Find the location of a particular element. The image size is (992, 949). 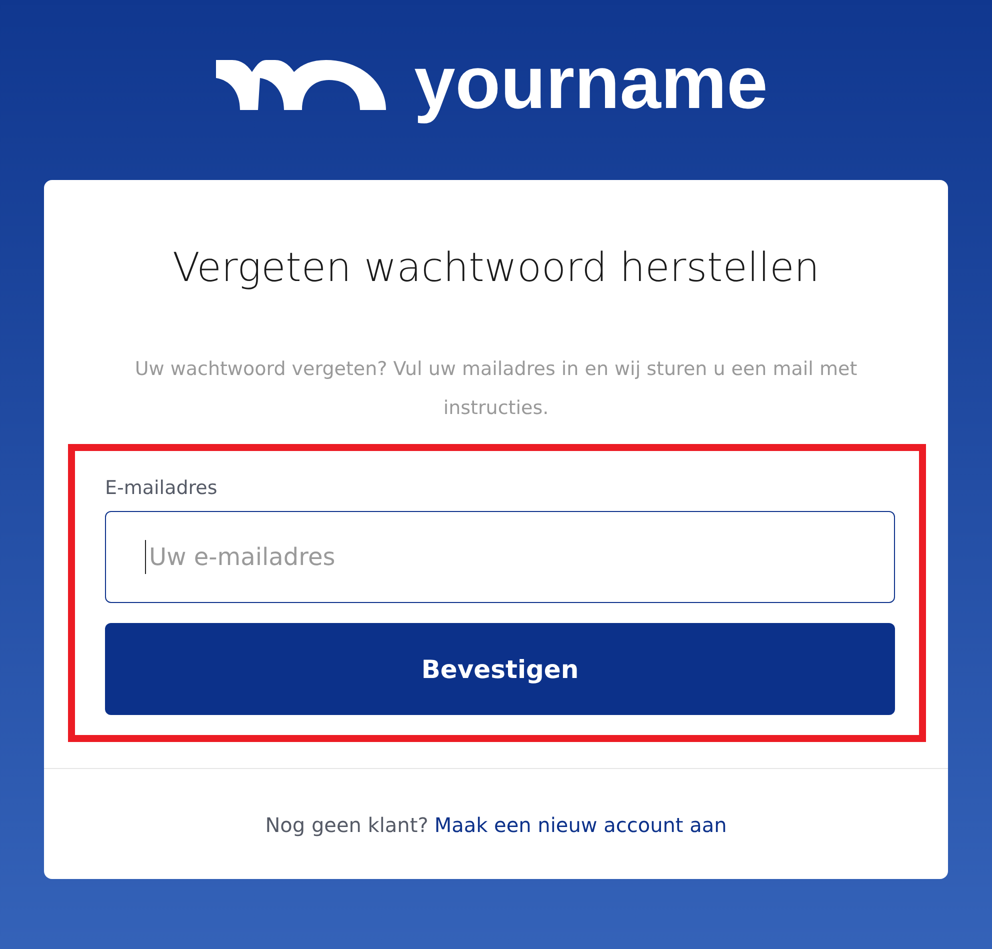

submit-button: Bevestigen is located at coordinates (500, 669).